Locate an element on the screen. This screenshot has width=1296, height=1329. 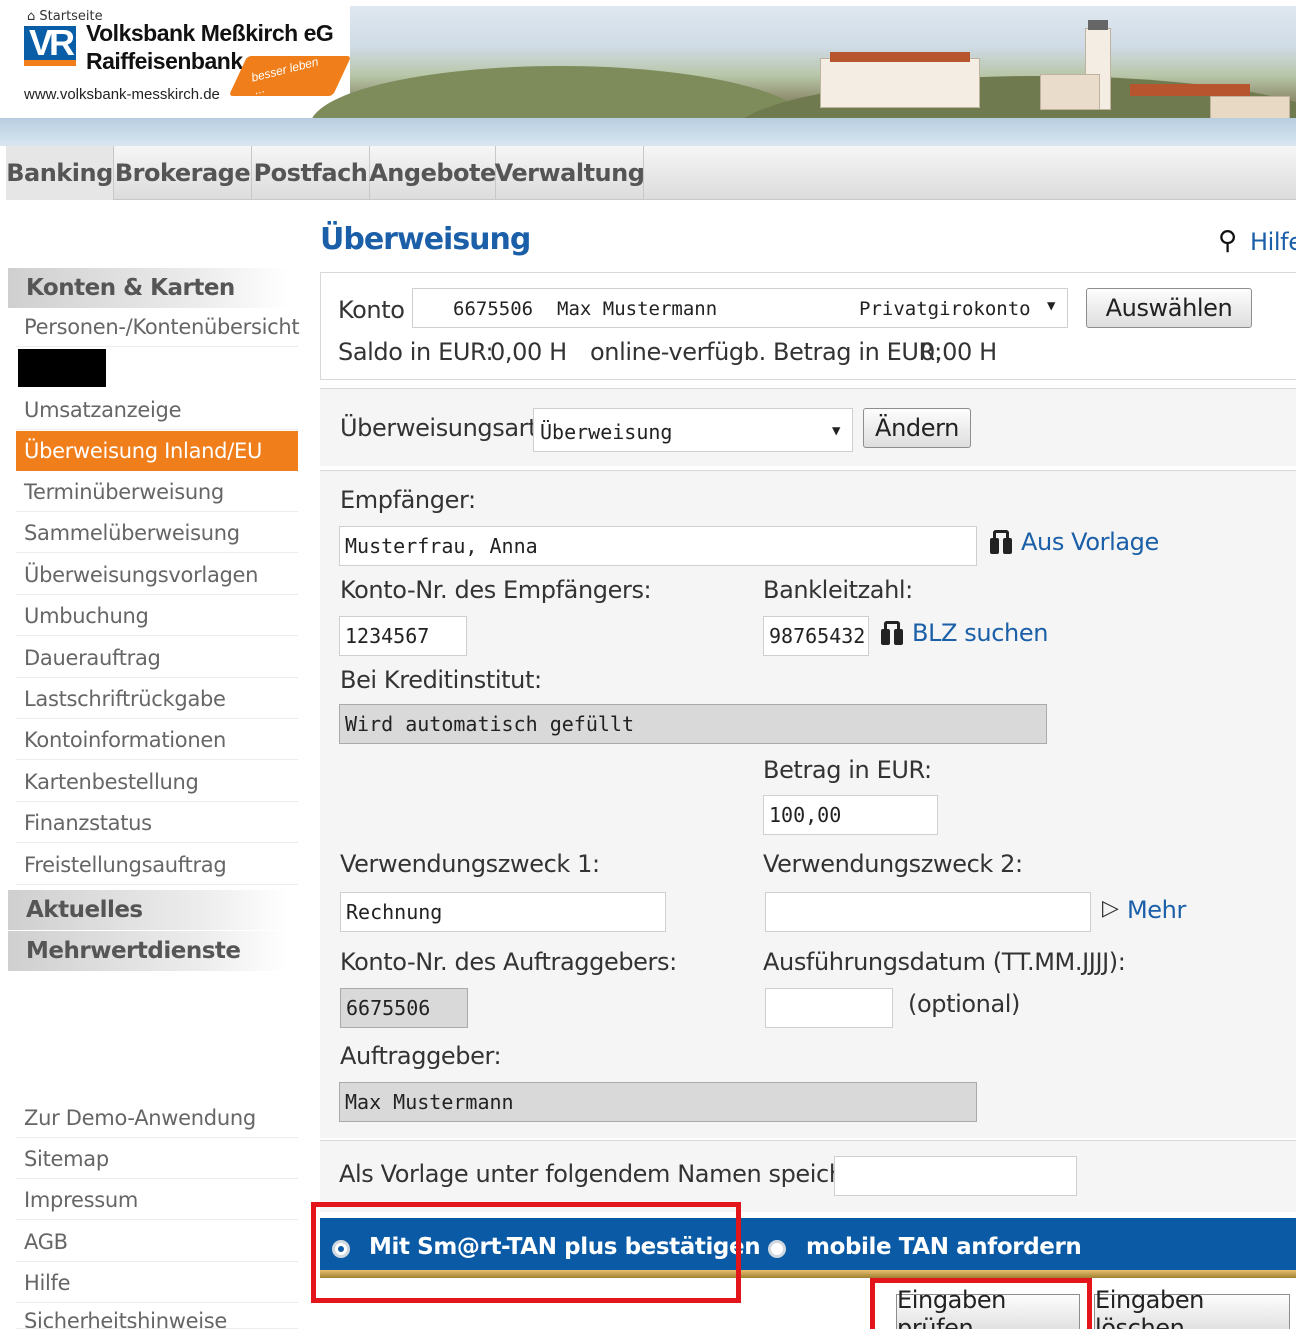
amount-input: 100,00 is located at coordinates (850, 815).